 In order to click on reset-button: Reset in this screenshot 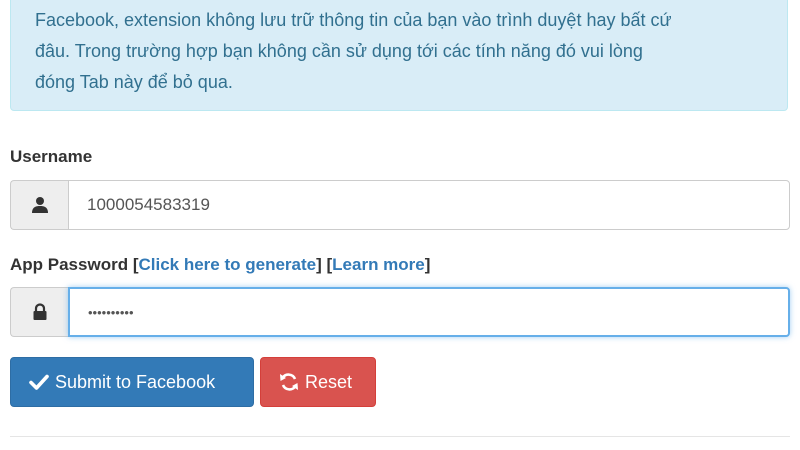, I will do `click(318, 382)`.